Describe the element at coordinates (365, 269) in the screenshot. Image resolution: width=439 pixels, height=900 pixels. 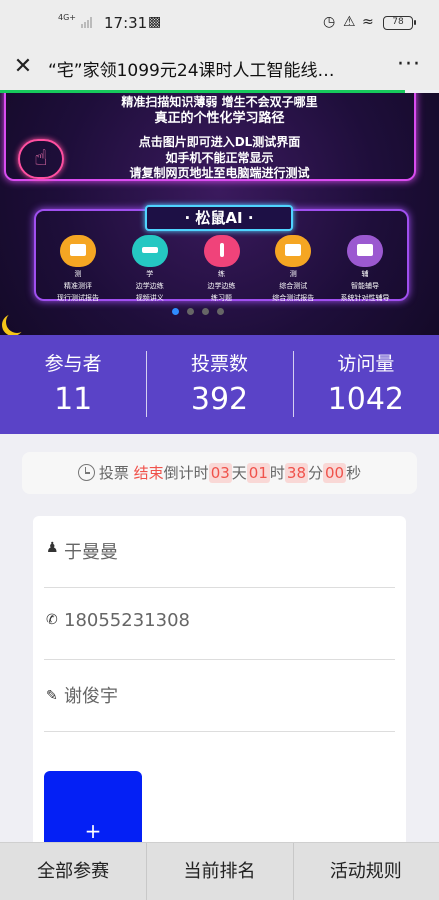
I see `feature-item: 辅 智能辅导 系统针对性辅导` at that location.